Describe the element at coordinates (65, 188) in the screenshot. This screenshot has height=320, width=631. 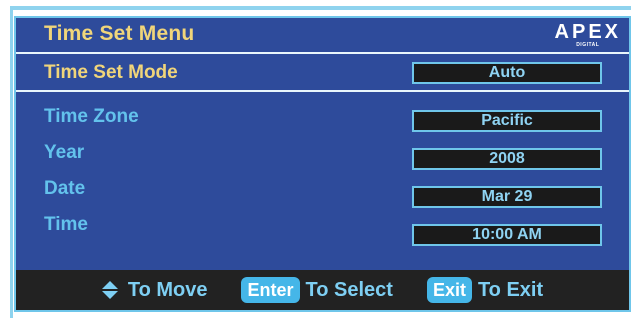
I see `date-label: Date` at that location.